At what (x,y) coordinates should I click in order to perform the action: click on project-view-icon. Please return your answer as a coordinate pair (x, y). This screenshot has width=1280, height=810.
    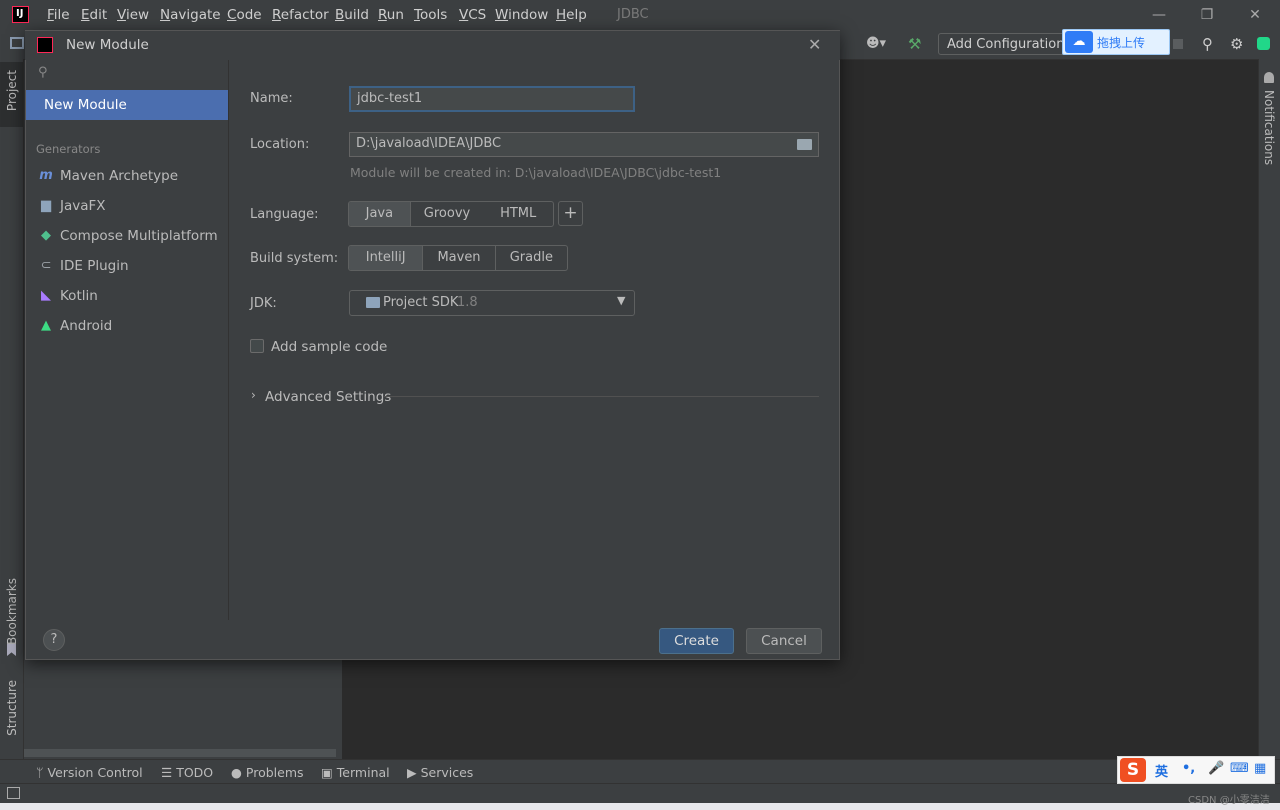
    Looking at the image, I should click on (17, 43).